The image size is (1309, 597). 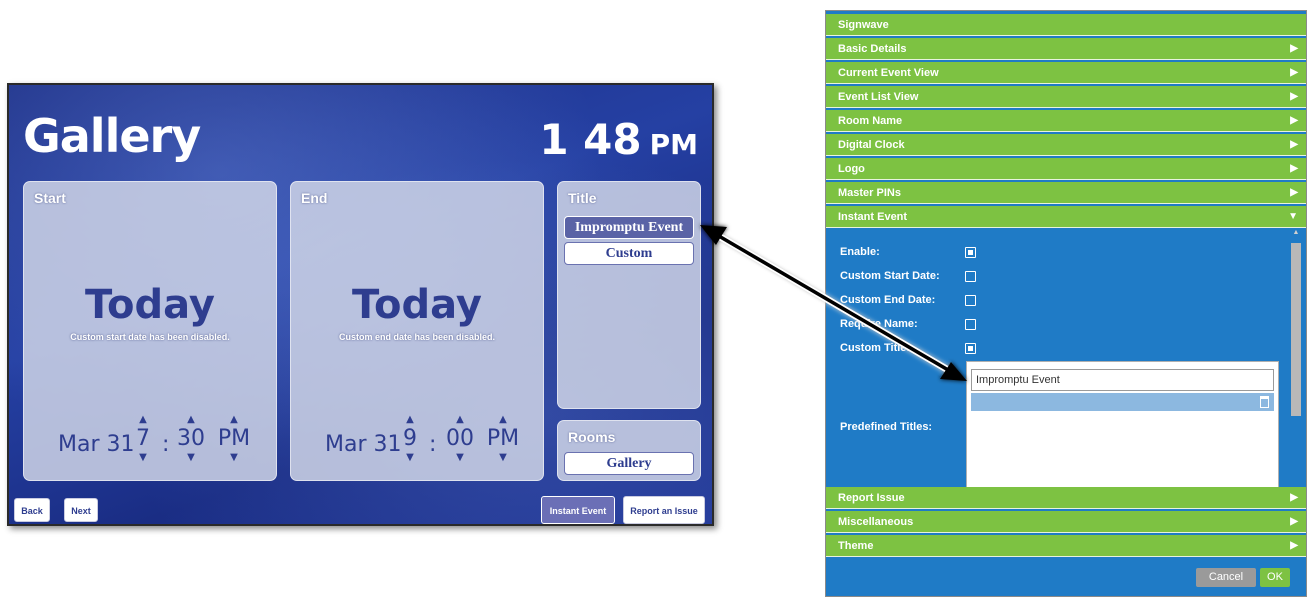 I want to click on title-panel: Title Impromptu Event Custom, so click(x=629, y=295).